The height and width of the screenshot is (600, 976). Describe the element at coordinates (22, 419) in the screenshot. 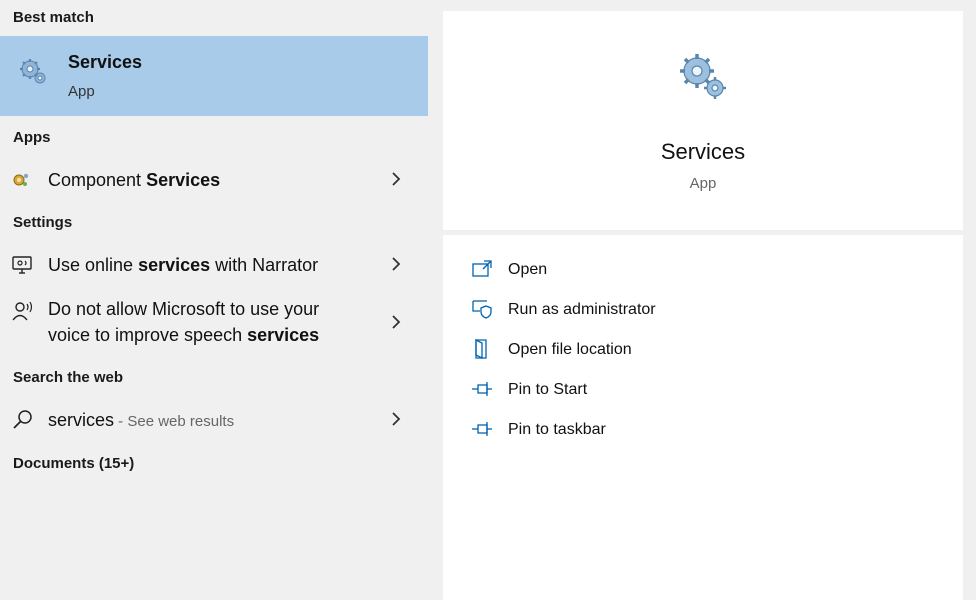

I see `search-icon` at that location.